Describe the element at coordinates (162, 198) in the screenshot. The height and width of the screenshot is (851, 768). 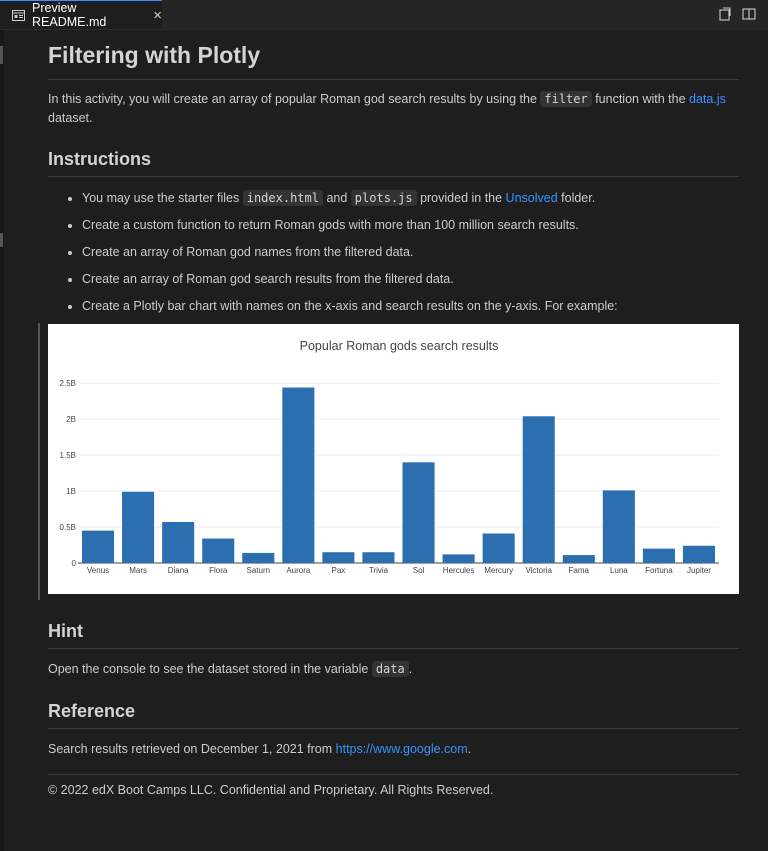
I see `item-text: You may use the starter files` at that location.